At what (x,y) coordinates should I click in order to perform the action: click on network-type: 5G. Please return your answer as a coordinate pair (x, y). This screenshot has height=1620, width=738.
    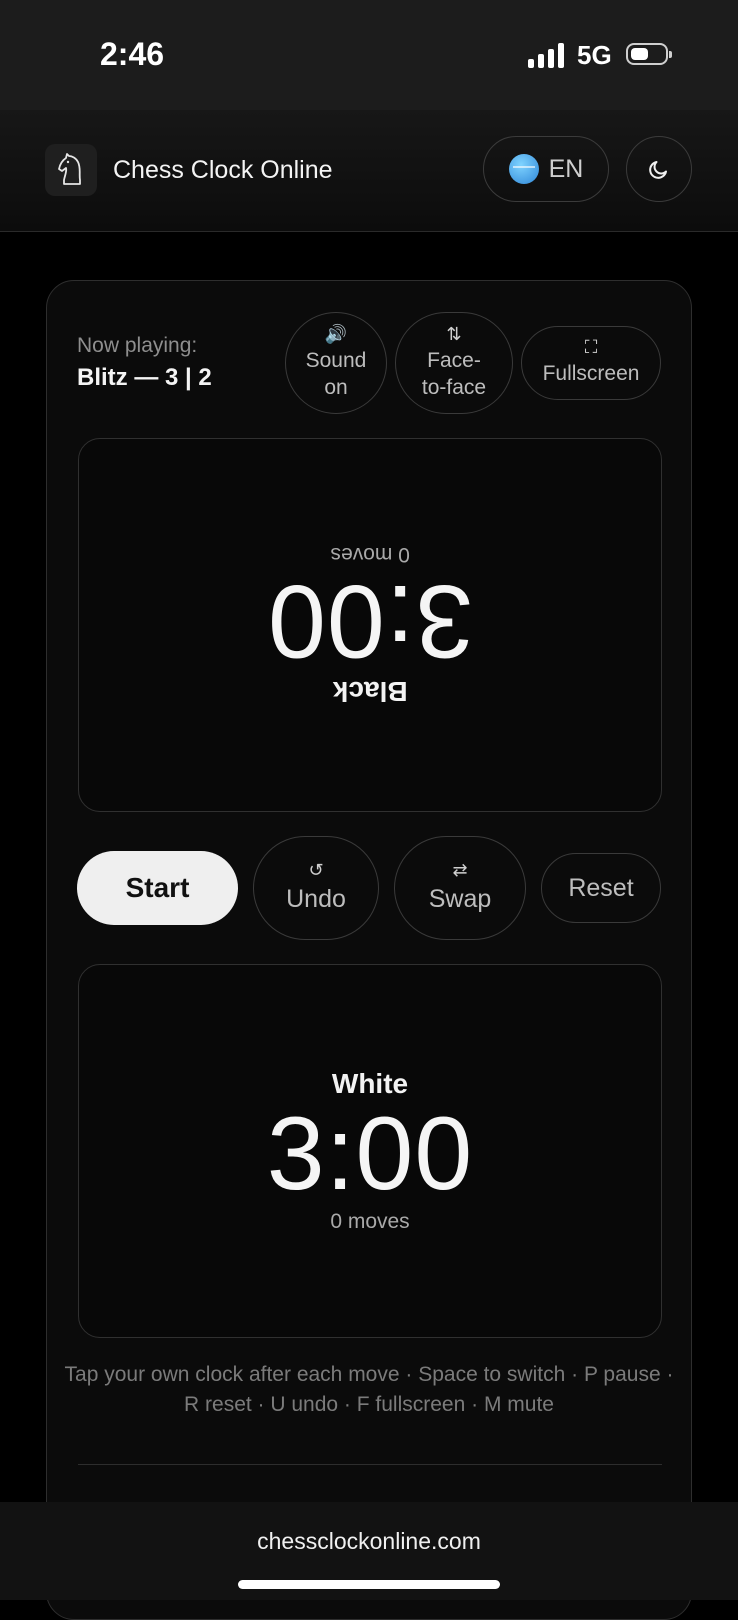
    Looking at the image, I should click on (594, 55).